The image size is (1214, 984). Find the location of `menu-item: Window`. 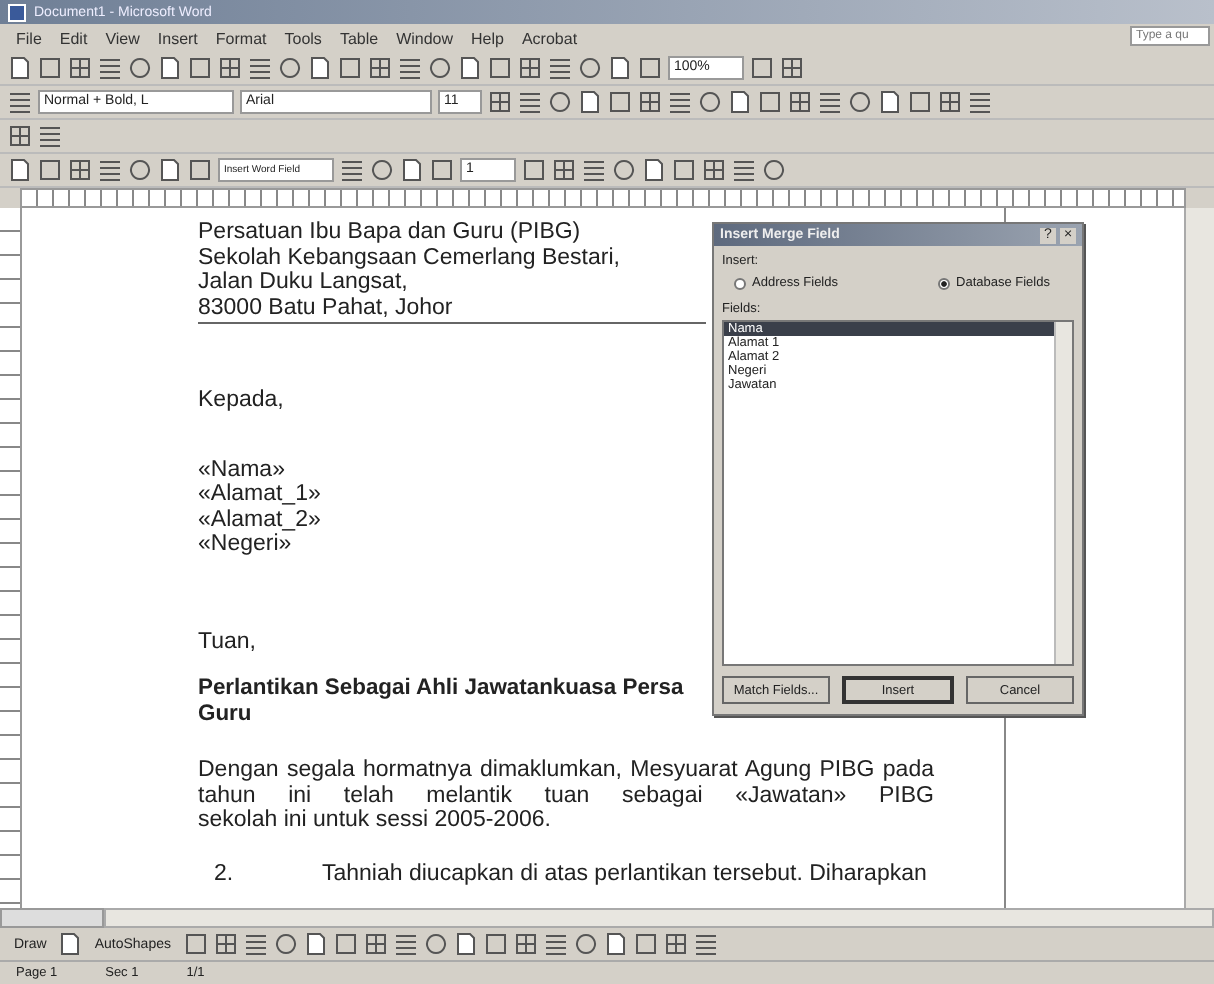

menu-item: Window is located at coordinates (425, 38).